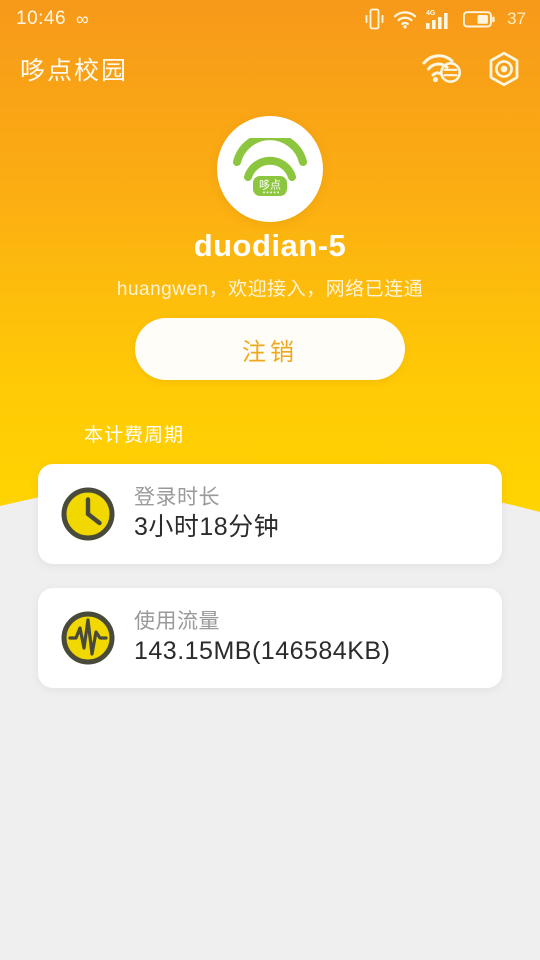 The image size is (540, 960). I want to click on status-icons: 4G 37, so click(445, 19).